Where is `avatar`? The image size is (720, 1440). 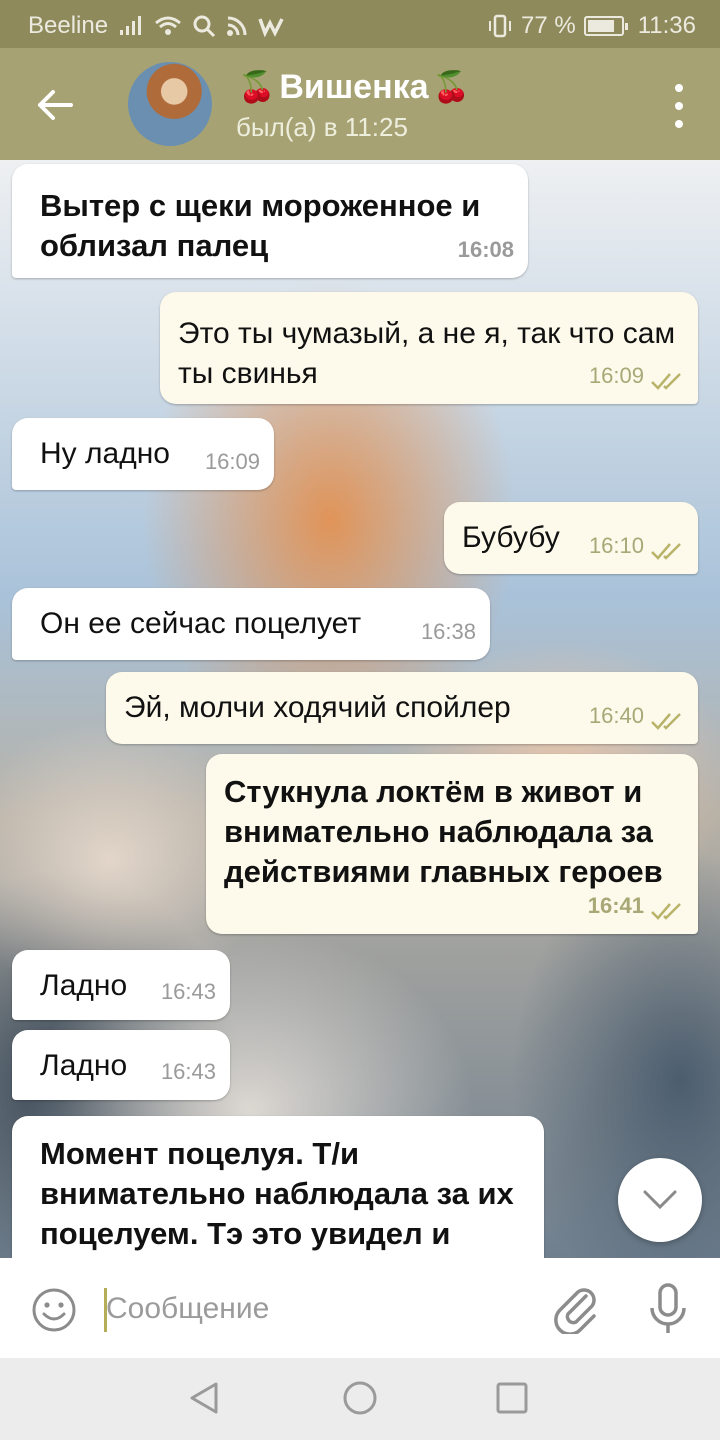
avatar is located at coordinates (170, 104).